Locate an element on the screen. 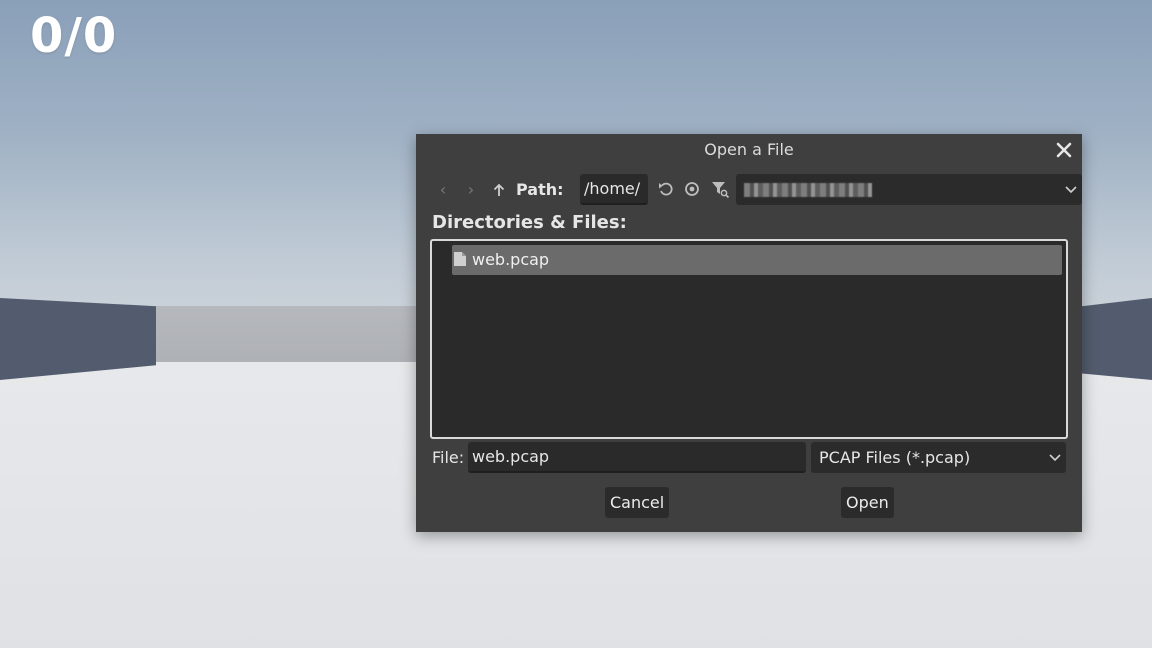  close-icon is located at coordinates (1064, 150).